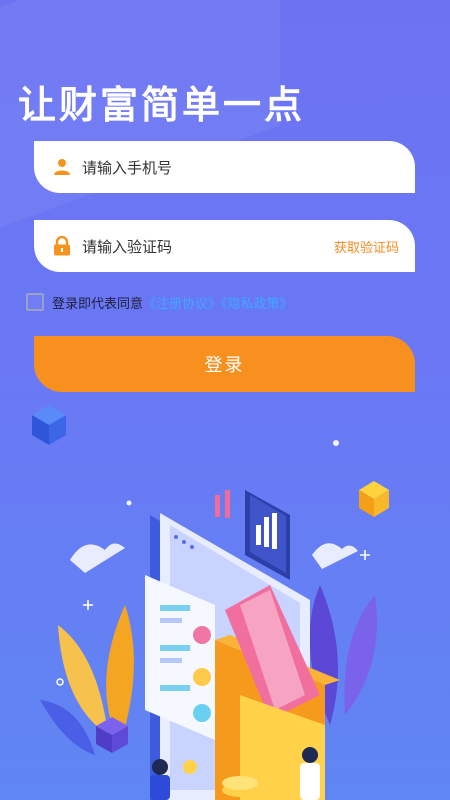 This screenshot has width=450, height=800. I want to click on user-icon, so click(62, 167).